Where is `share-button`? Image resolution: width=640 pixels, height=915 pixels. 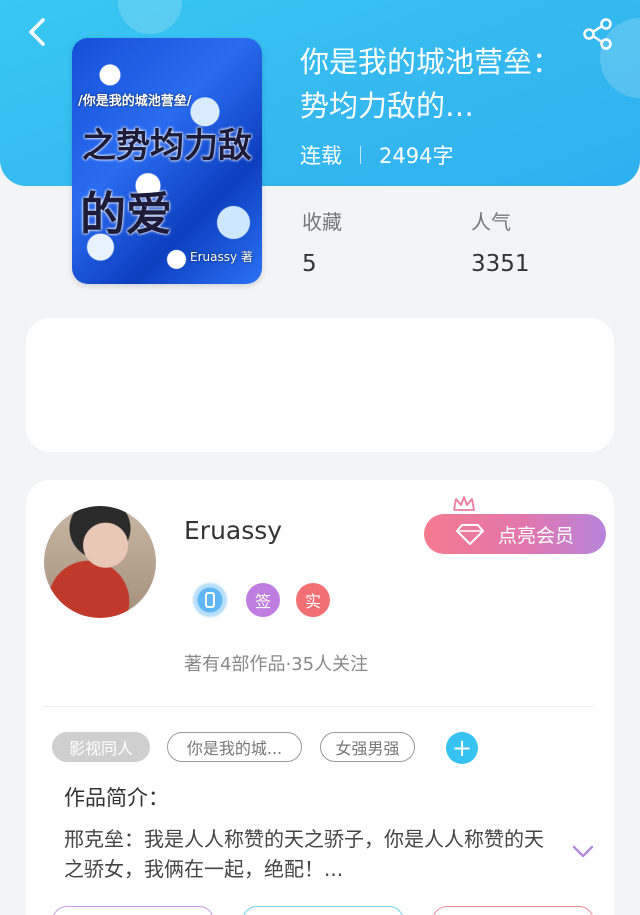 share-button is located at coordinates (598, 34).